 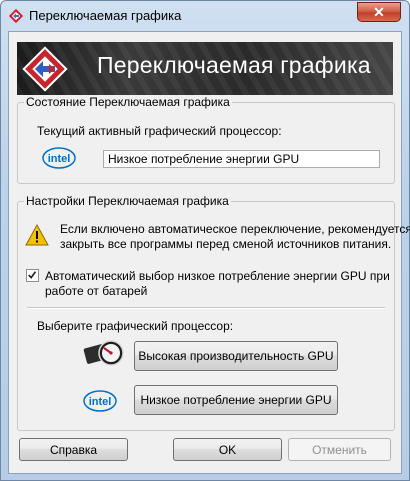 I want to click on intel-logo-icon: intel, so click(x=59, y=158).